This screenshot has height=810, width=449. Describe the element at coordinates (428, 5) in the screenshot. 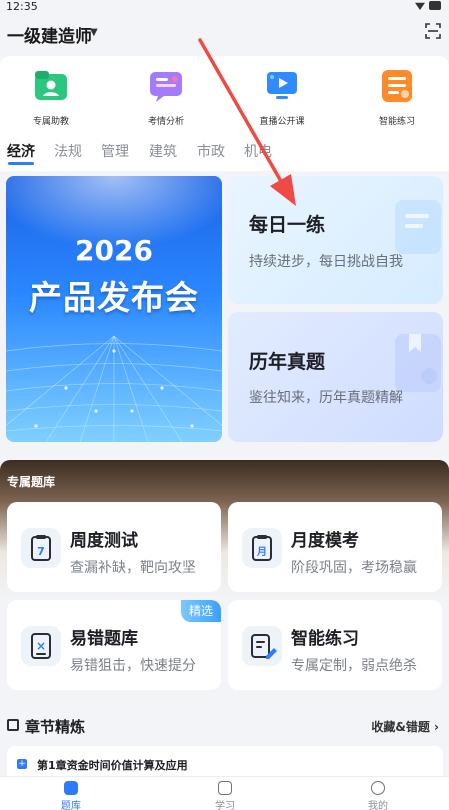

I see `status-icons` at that location.